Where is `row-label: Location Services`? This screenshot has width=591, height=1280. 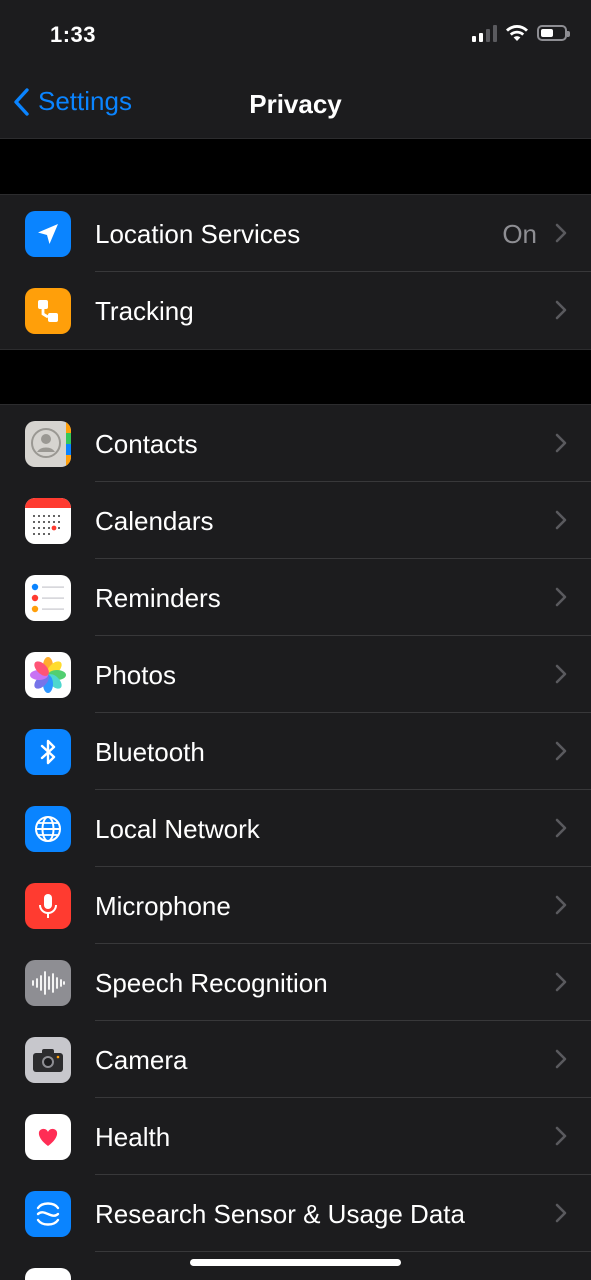
row-label: Location Services is located at coordinates (198, 234).